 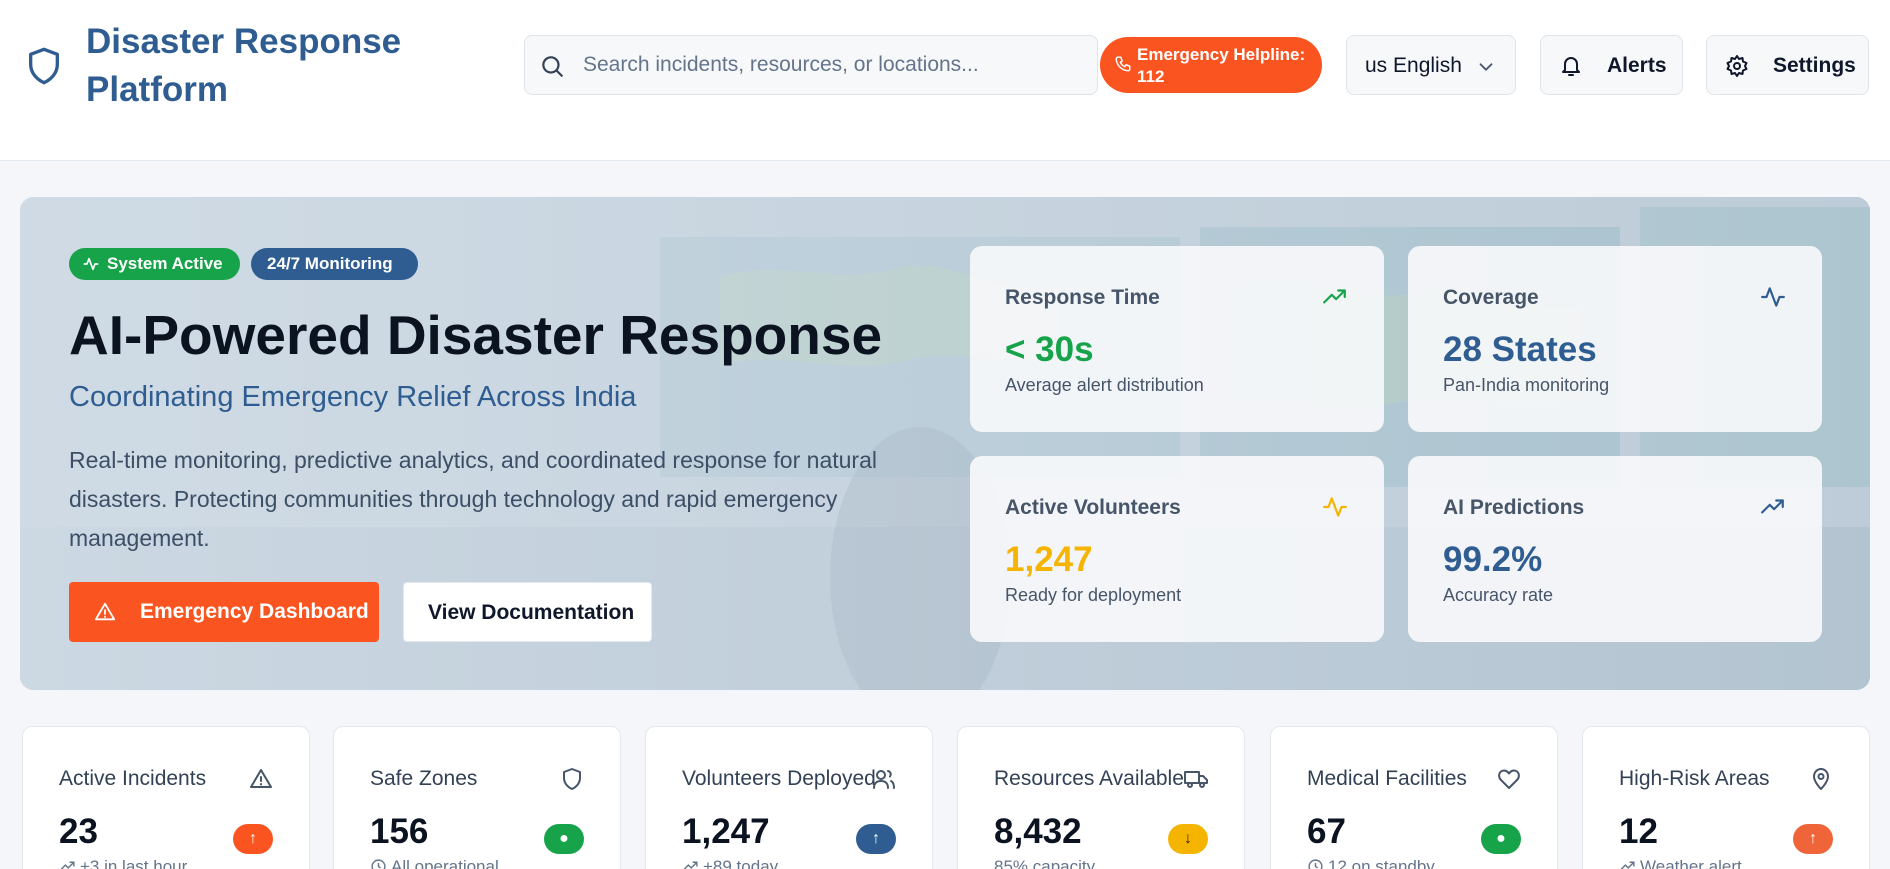 What do you see at coordinates (1381, 863) in the screenshot?
I see `metric-sub-text: 12 on standby` at bounding box center [1381, 863].